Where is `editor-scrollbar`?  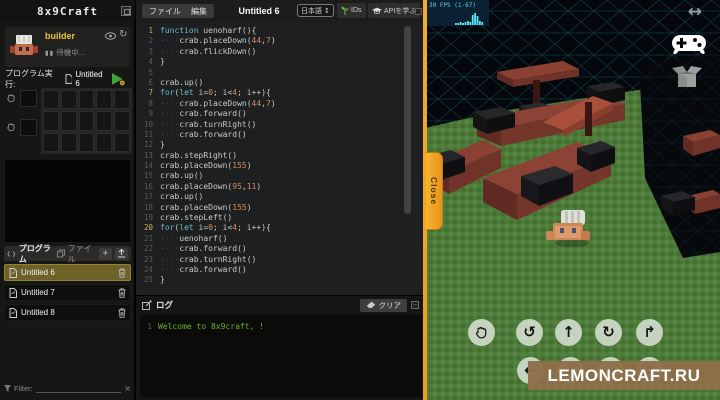
editor-scrollbar is located at coordinates (407, 120).